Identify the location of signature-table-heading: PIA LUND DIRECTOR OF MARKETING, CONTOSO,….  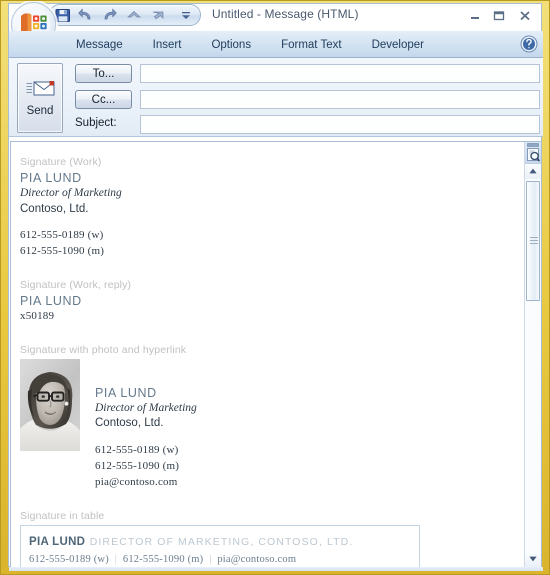
(220, 541).